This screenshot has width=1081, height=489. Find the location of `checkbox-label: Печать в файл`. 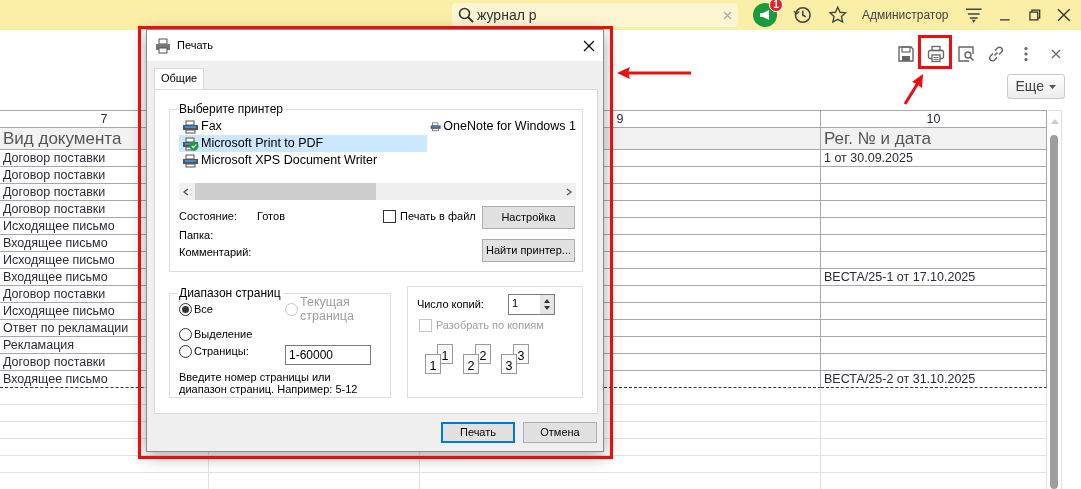

checkbox-label: Печать в файл is located at coordinates (438, 217).